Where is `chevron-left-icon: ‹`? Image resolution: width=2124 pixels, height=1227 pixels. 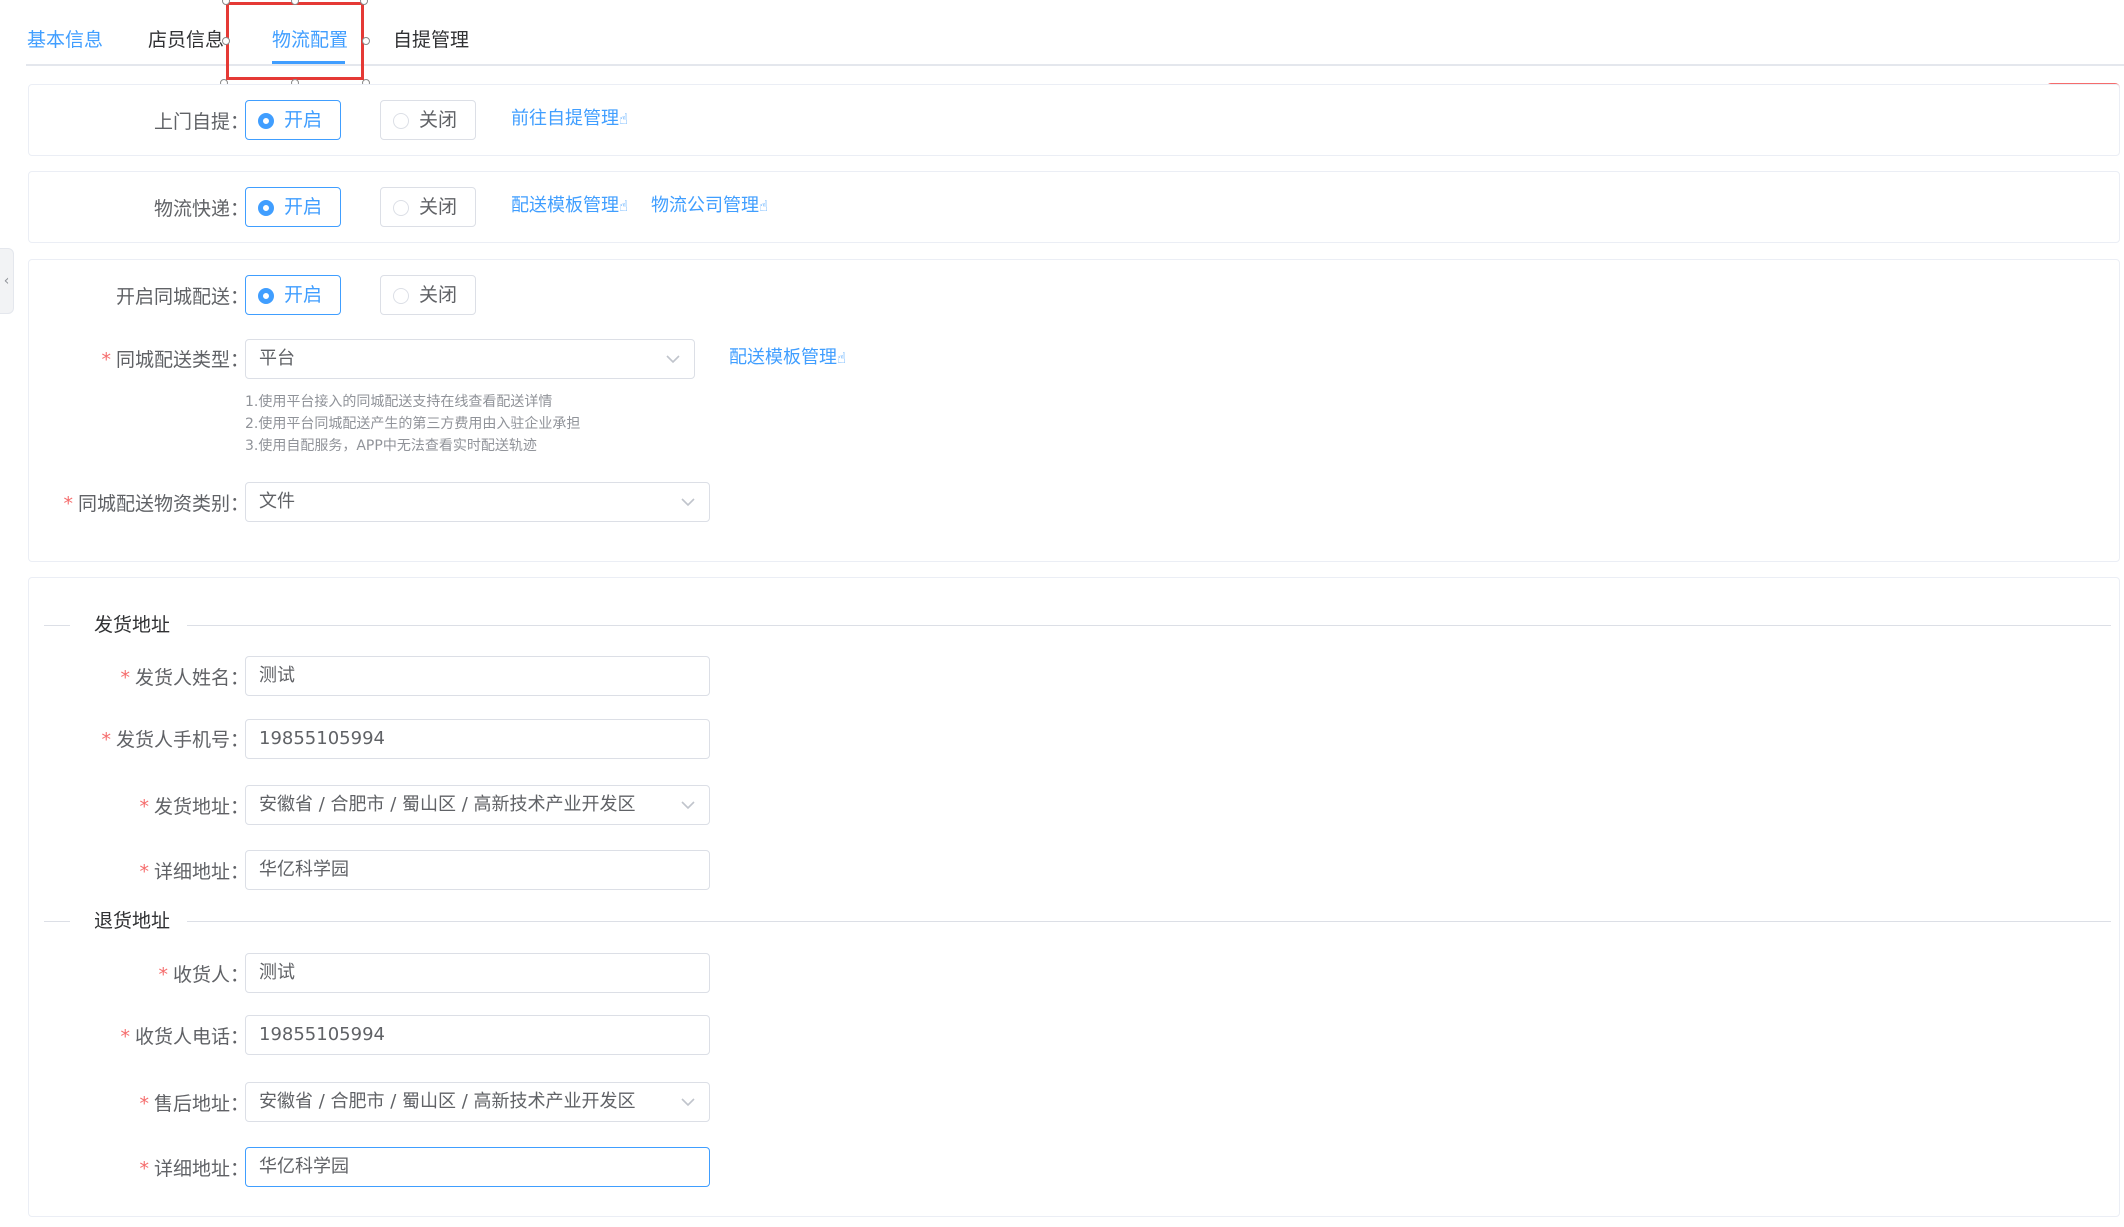
chevron-left-icon: ‹ is located at coordinates (6, 281).